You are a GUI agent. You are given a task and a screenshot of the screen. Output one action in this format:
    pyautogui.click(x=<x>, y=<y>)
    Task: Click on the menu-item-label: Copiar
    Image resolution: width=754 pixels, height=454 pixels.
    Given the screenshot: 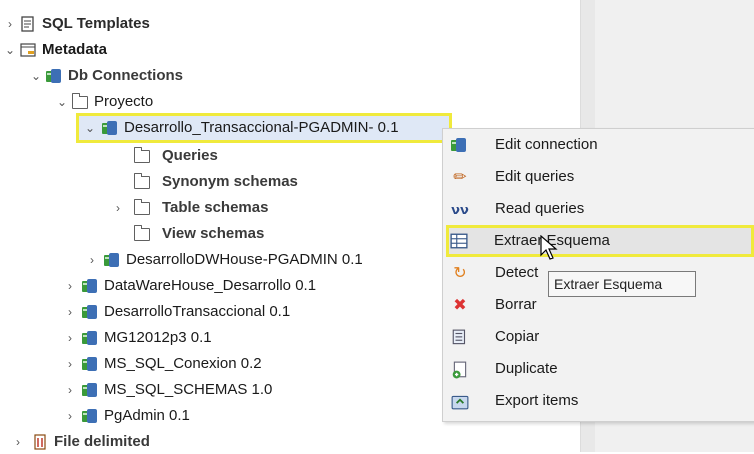 What is the action you would take?
    pyautogui.click(x=517, y=336)
    